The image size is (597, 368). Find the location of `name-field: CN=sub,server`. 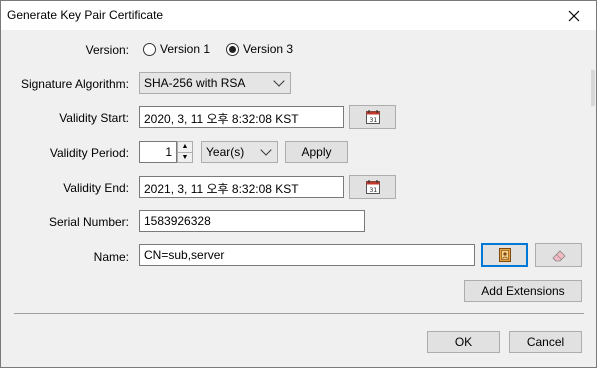

name-field: CN=sub,server is located at coordinates (307, 255).